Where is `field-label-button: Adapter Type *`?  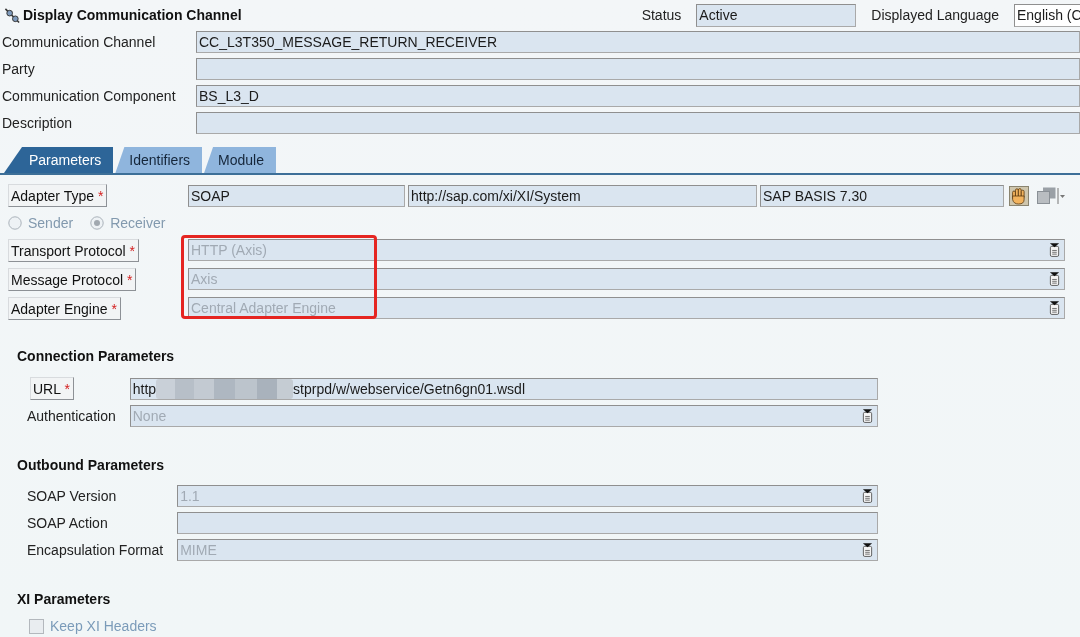
field-label-button: Adapter Type * is located at coordinates (58, 195).